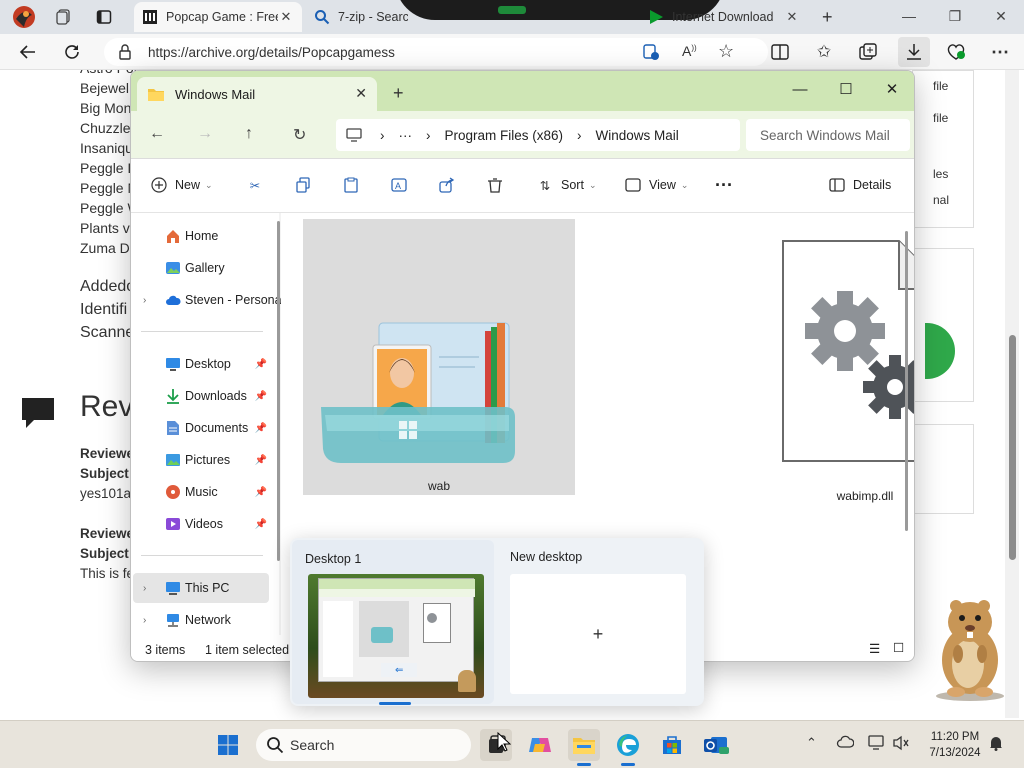 The image size is (1024, 768). I want to click on back-arrow-icon, so click(28, 52).